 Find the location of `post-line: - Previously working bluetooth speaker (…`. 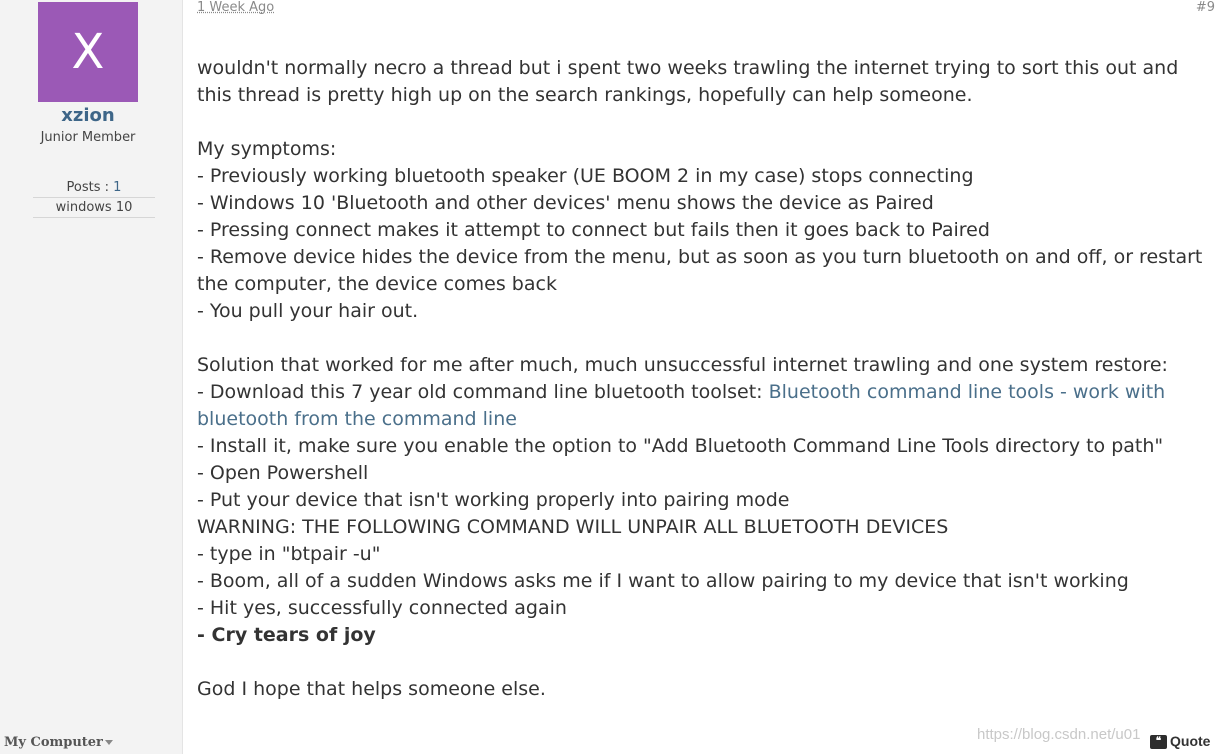

post-line: - Previously working bluetooth speaker (… is located at coordinates (585, 176).